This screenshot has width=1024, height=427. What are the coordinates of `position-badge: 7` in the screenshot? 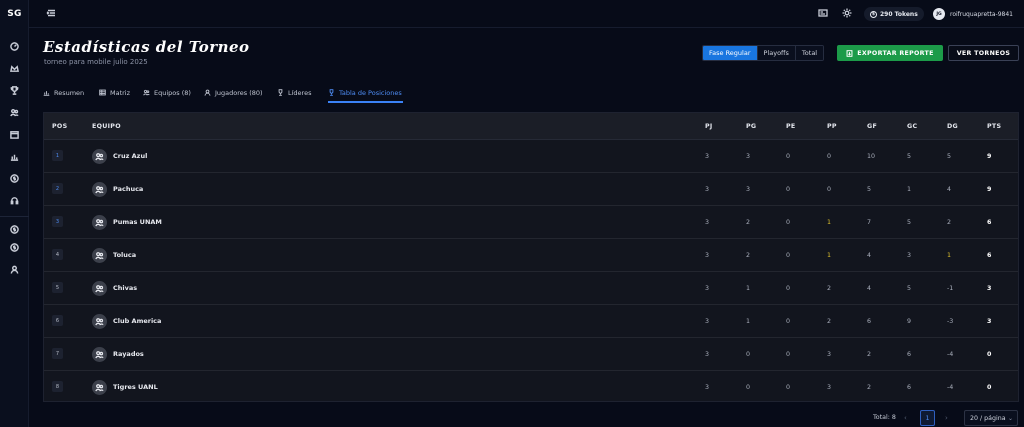 It's located at (57, 353).